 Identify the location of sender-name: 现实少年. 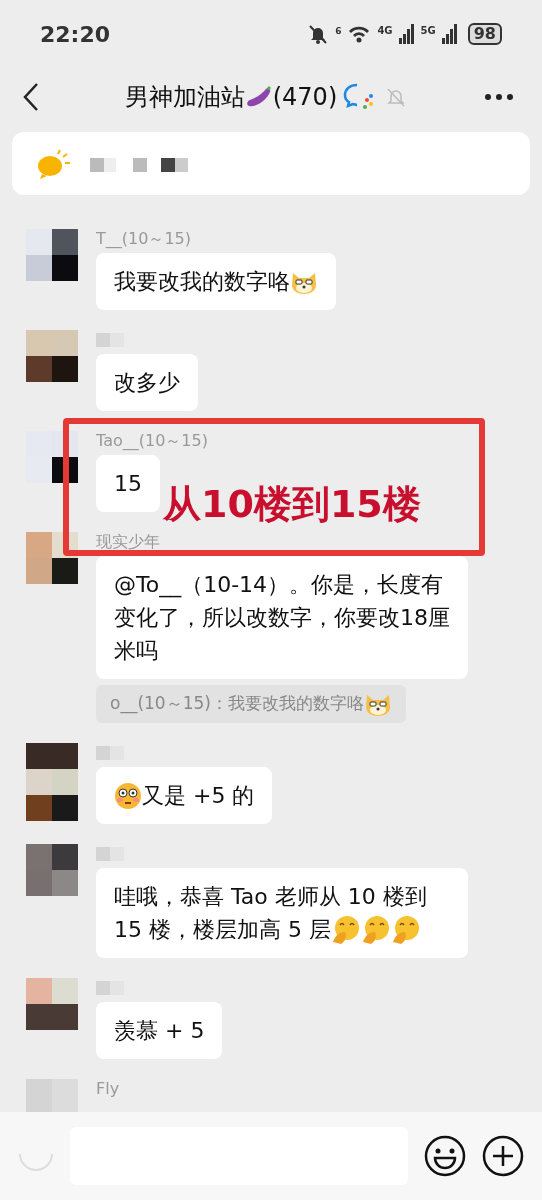
(128, 542).